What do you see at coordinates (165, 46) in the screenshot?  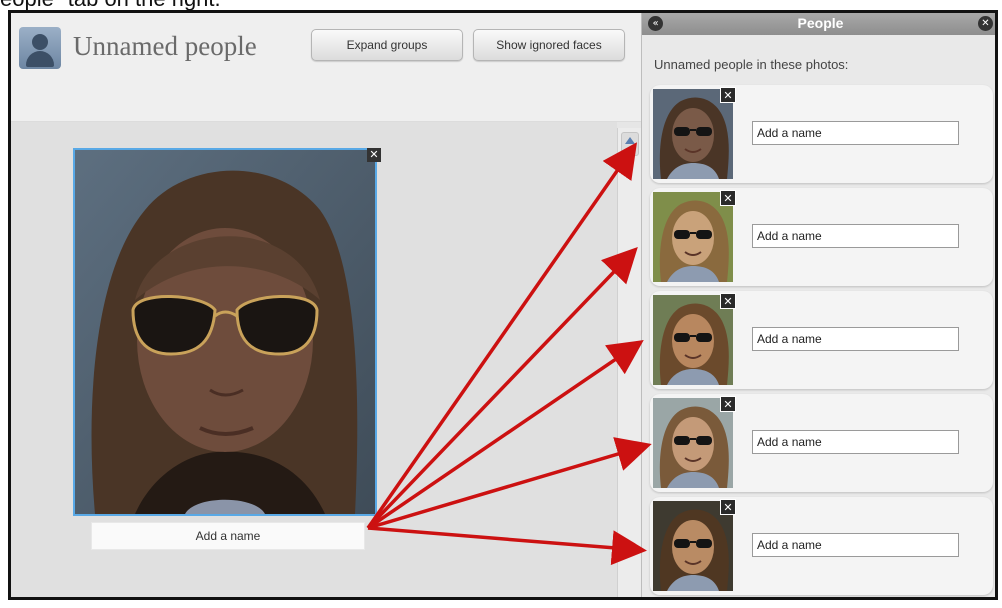 I see `page-title: Unnamed people` at bounding box center [165, 46].